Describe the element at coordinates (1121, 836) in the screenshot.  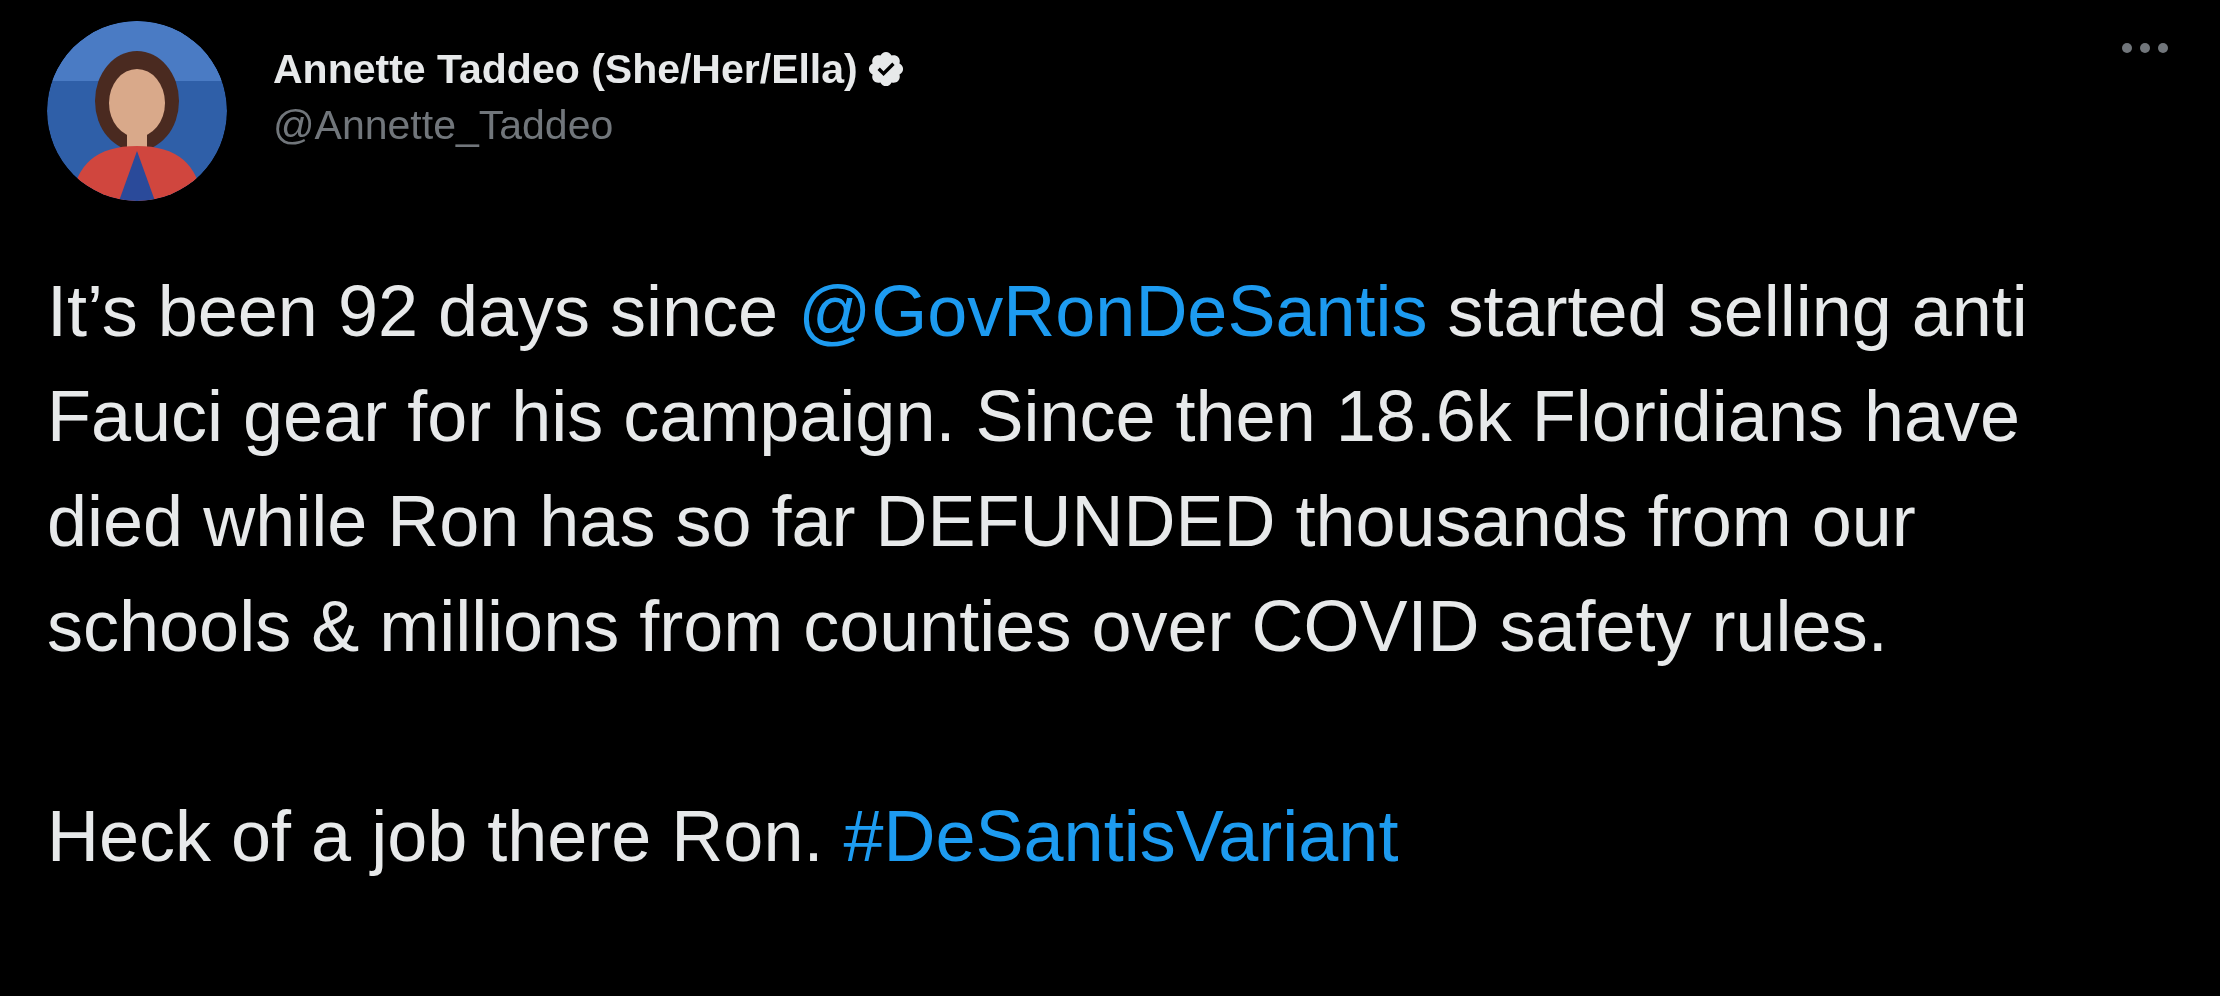
I see `hashtag-link: #DeSantisVariant` at that location.